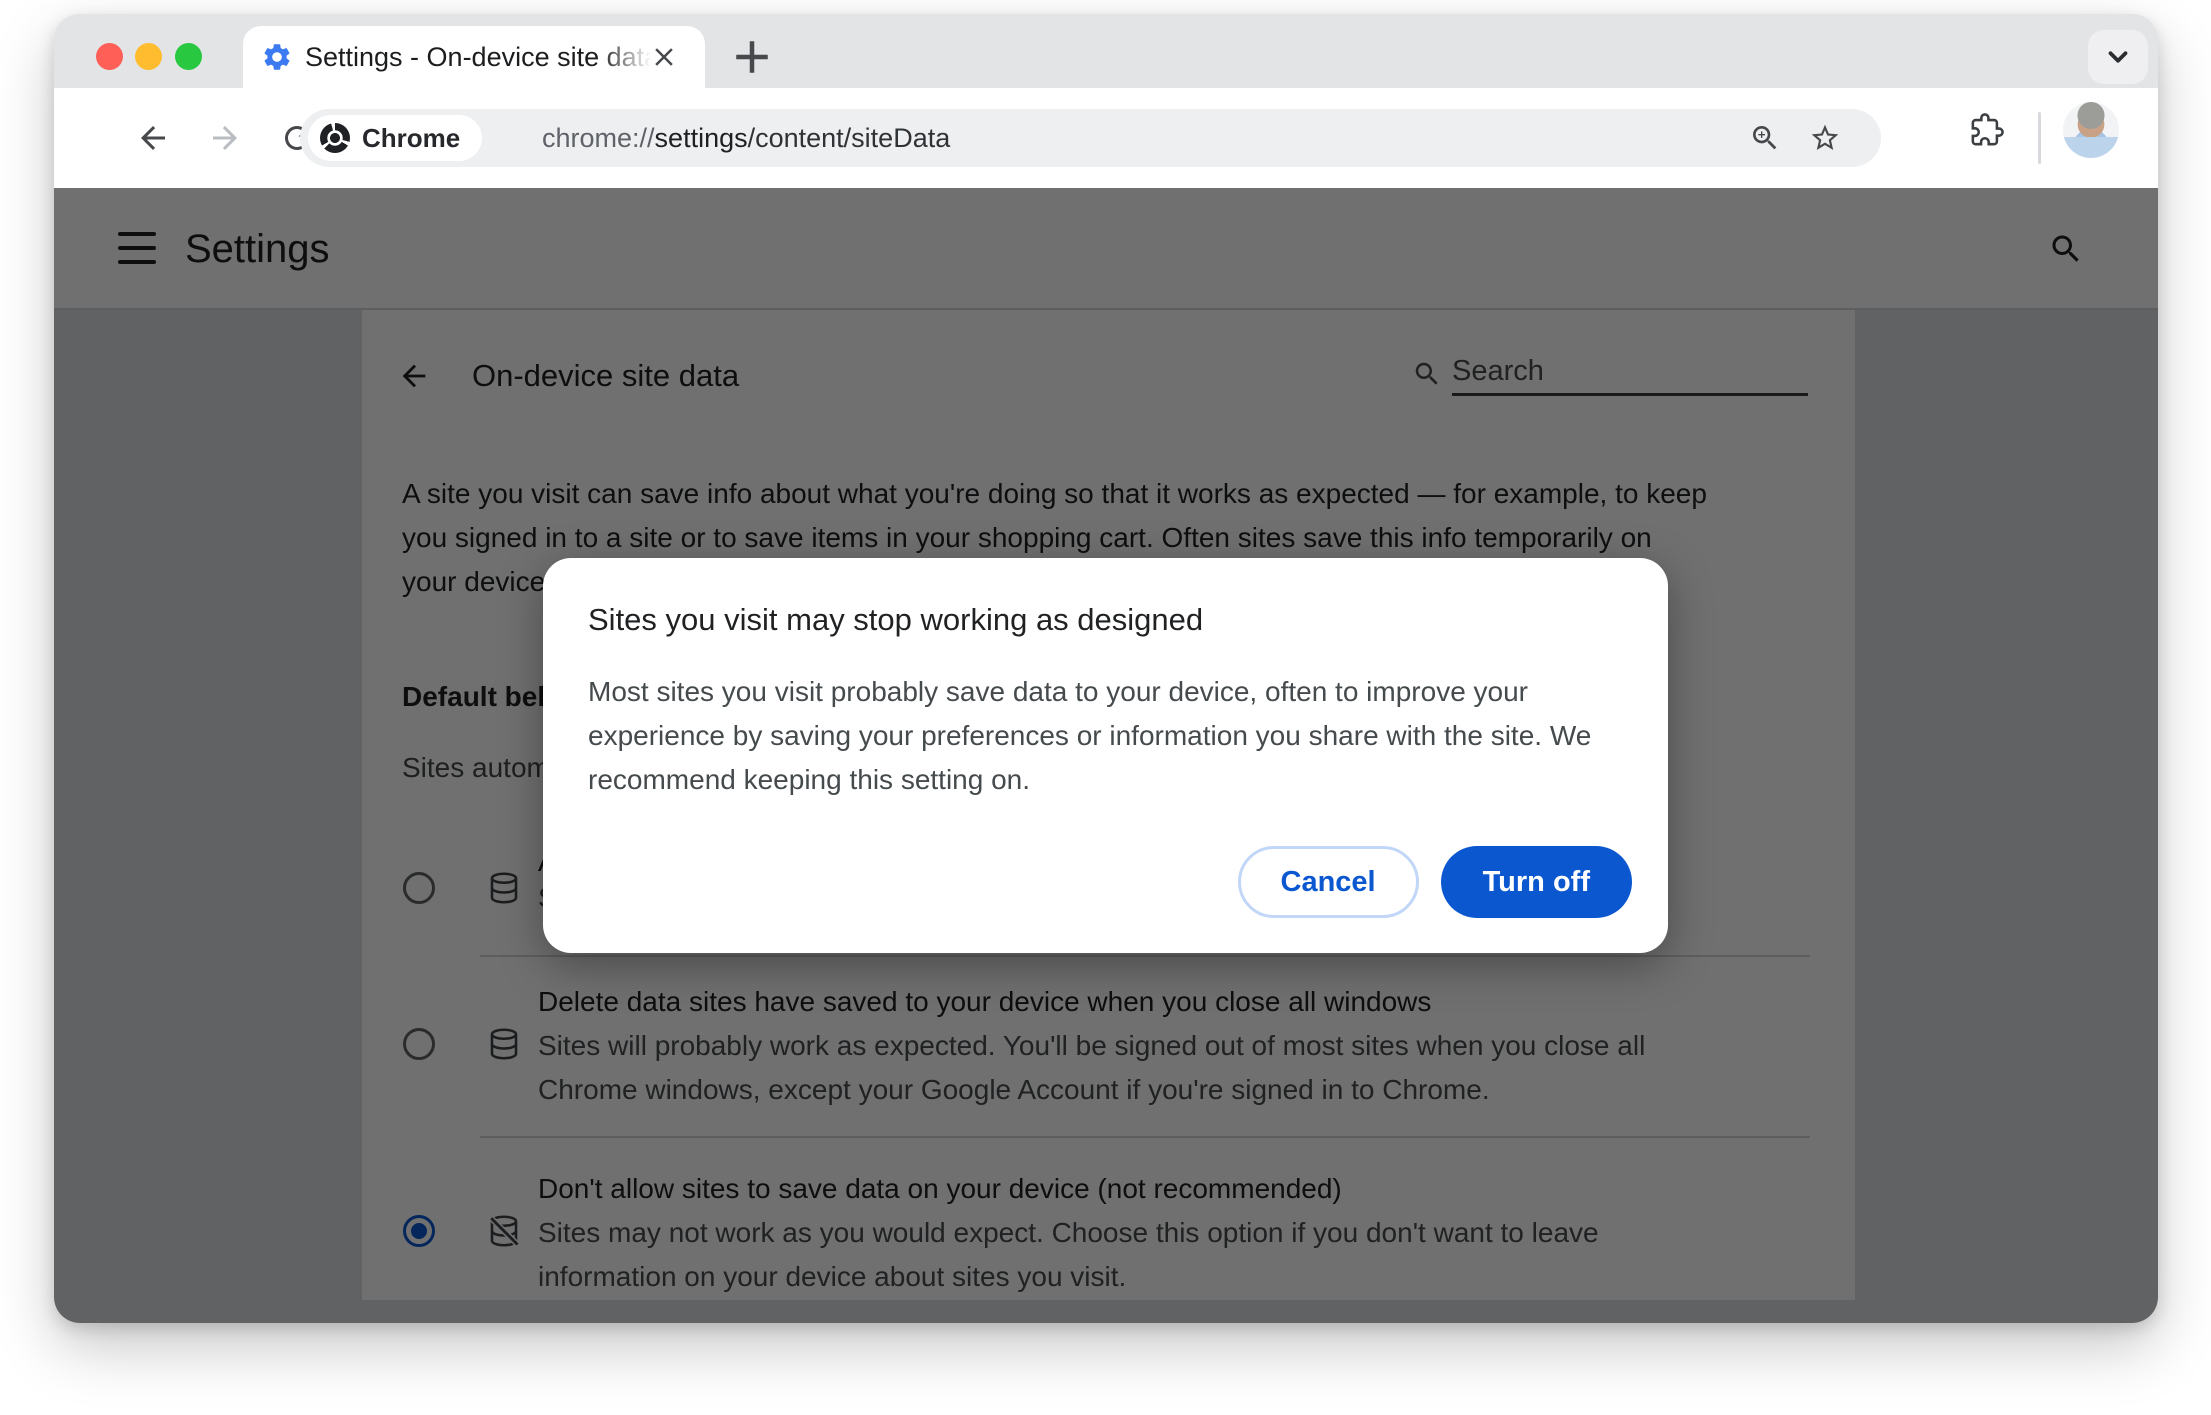 The height and width of the screenshot is (1415, 2211). I want to click on traffic-close-button, so click(109, 56).